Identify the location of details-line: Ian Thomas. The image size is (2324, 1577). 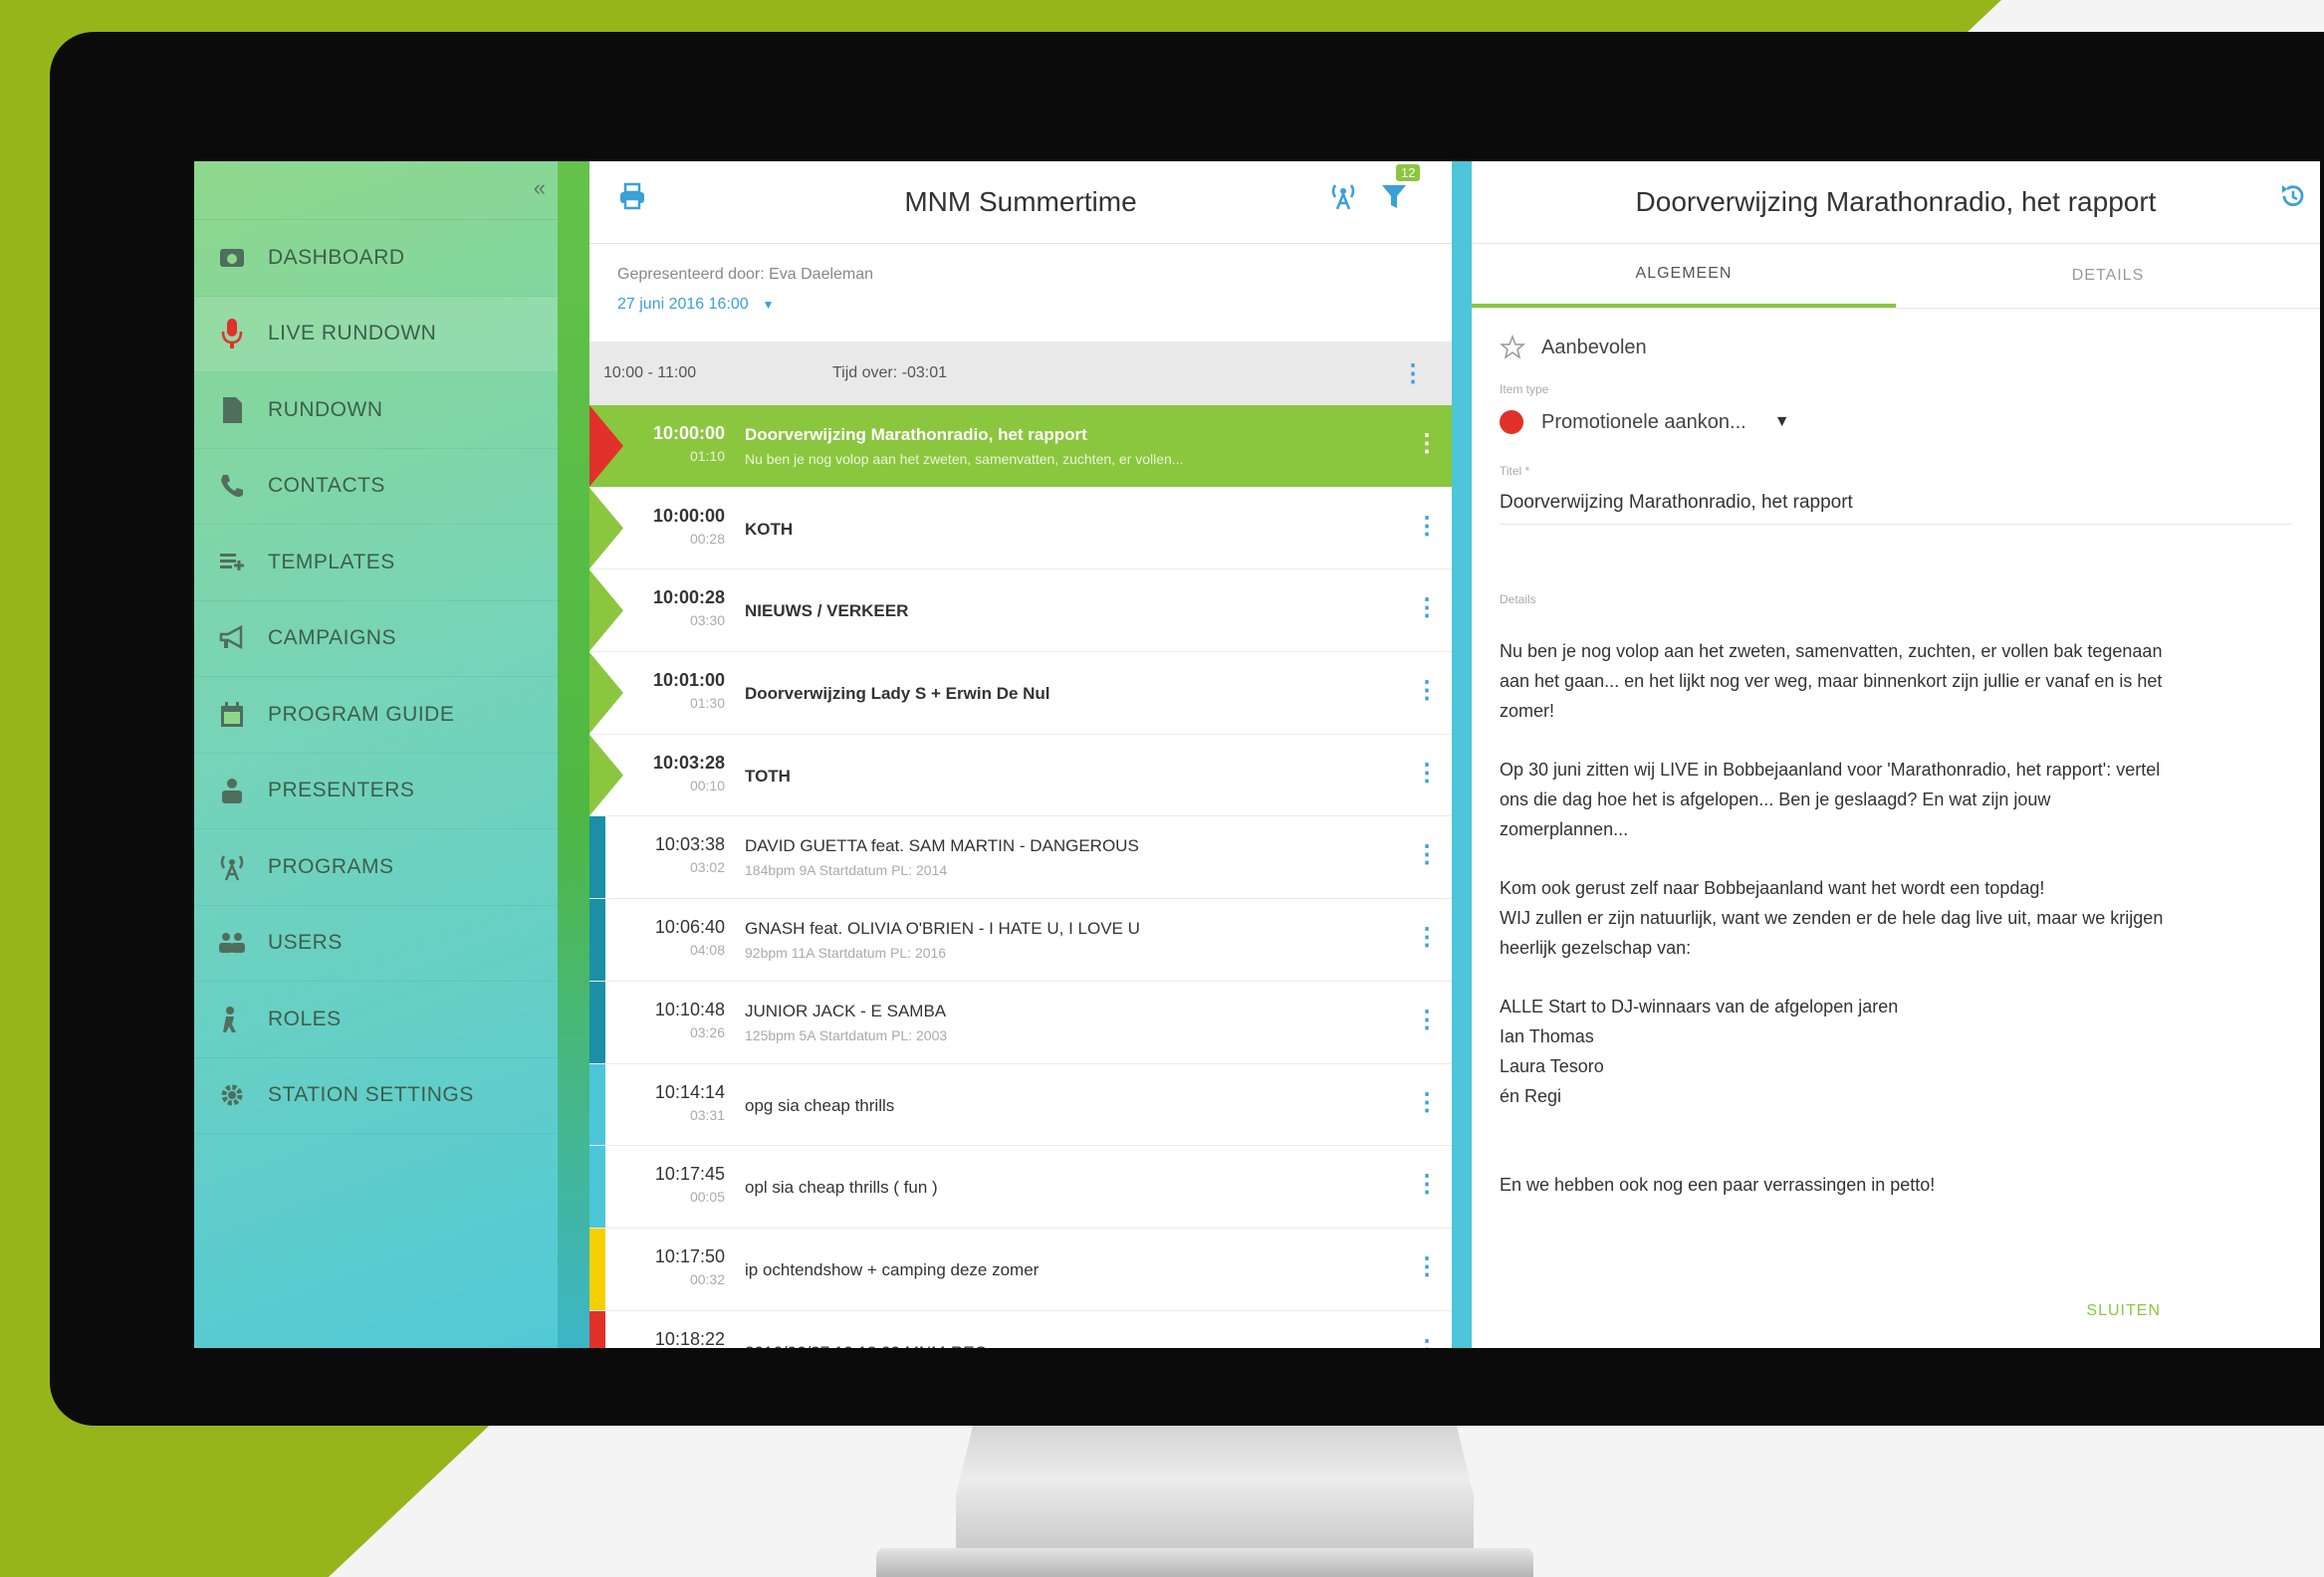
(1547, 1036).